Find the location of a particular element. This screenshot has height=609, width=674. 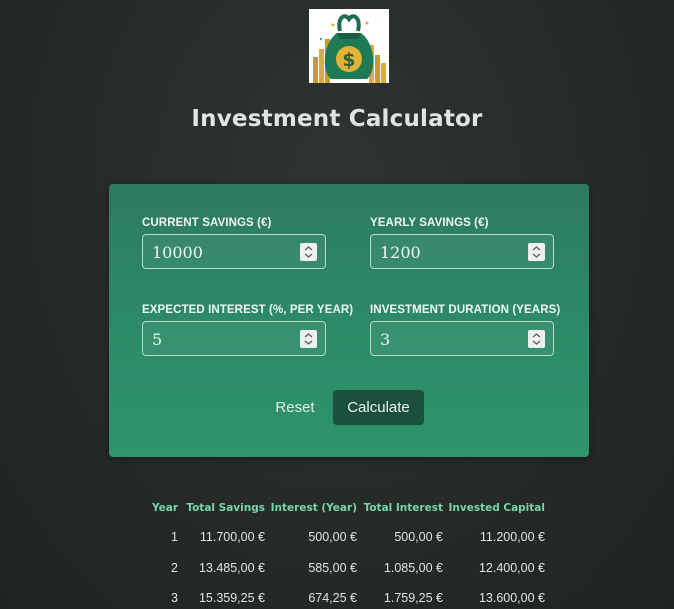

header-invested-capital: Invested Capital is located at coordinates (496, 508).